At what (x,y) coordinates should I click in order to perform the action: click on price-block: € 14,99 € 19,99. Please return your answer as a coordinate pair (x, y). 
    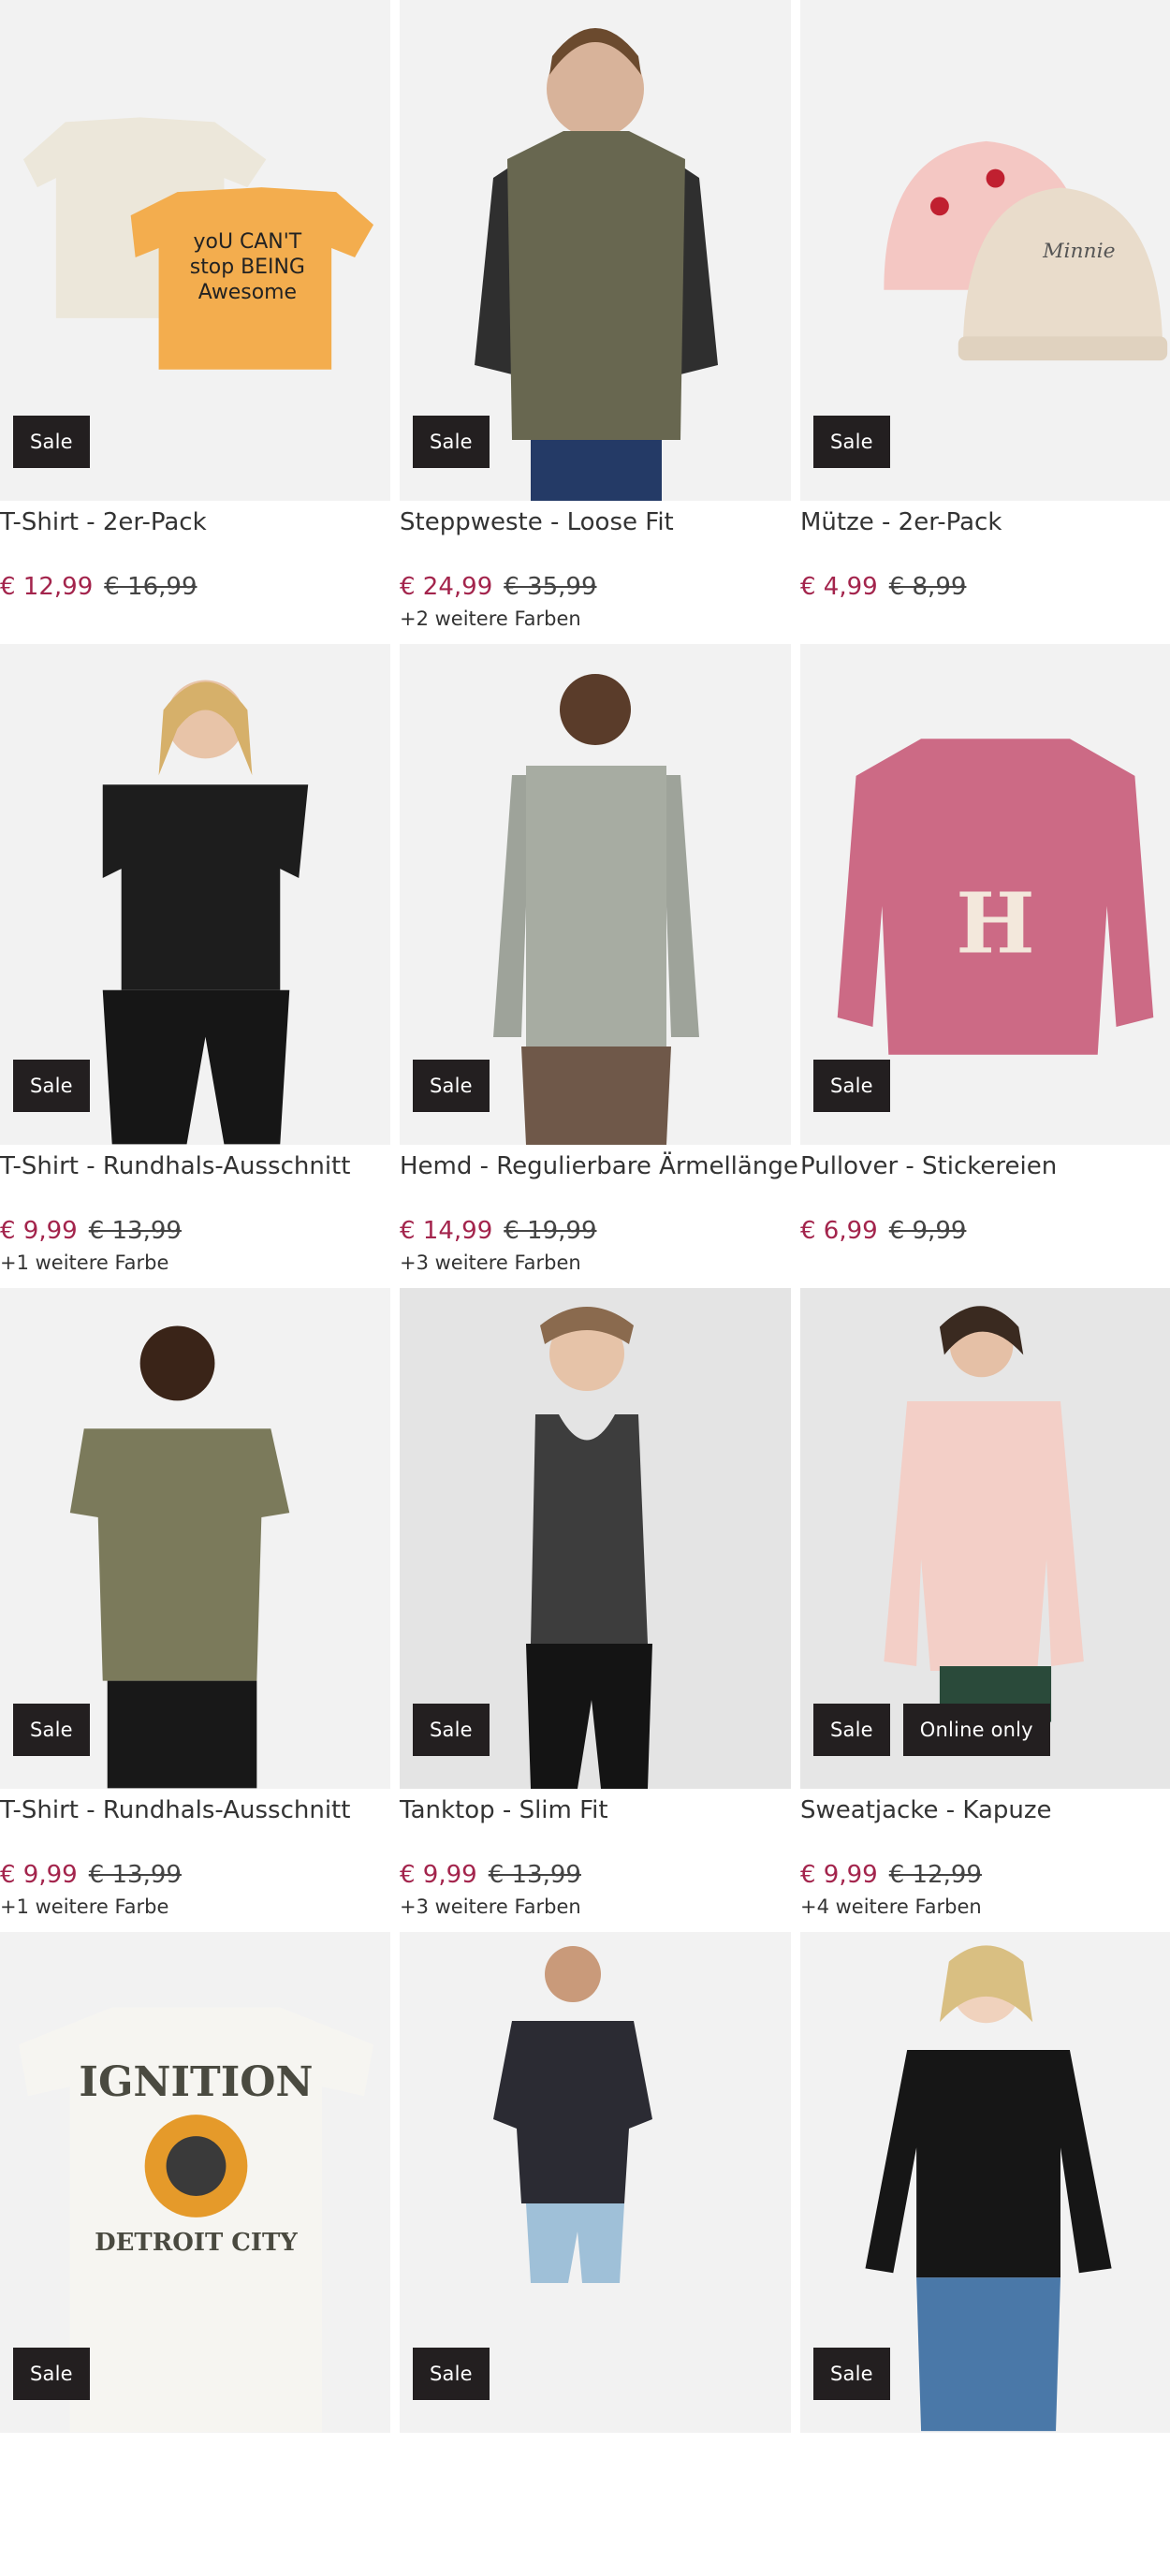
    Looking at the image, I should click on (595, 1231).